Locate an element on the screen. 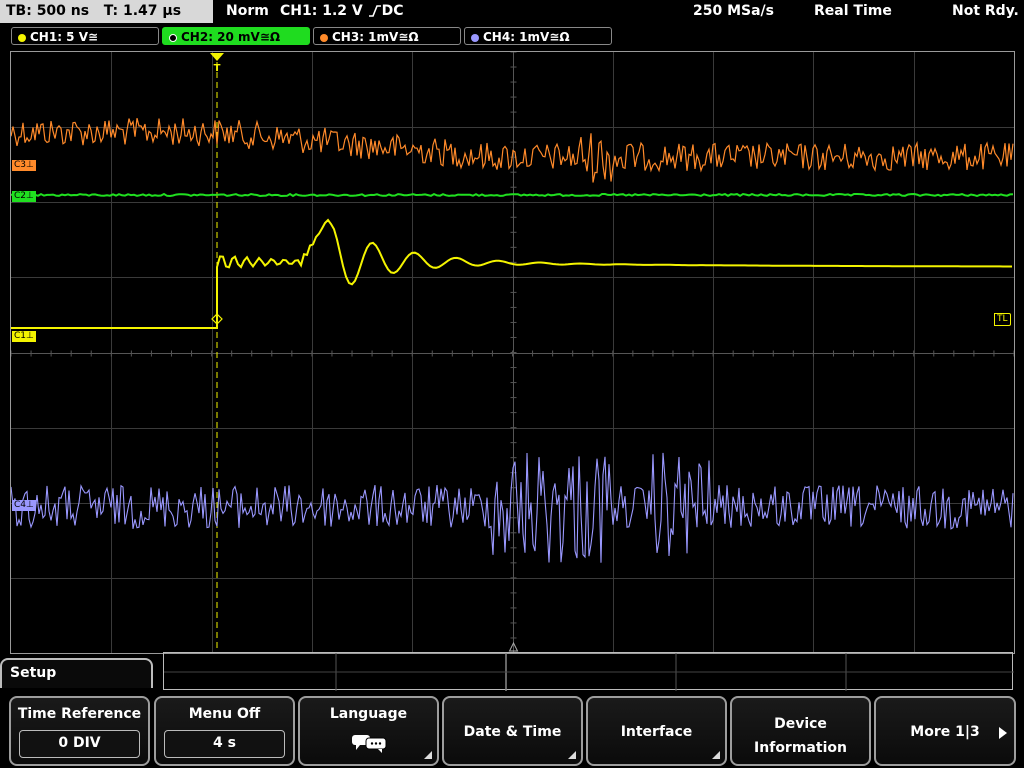 This screenshot has height=768, width=1024. ch4-marker-label: C4 is located at coordinates (20, 505).